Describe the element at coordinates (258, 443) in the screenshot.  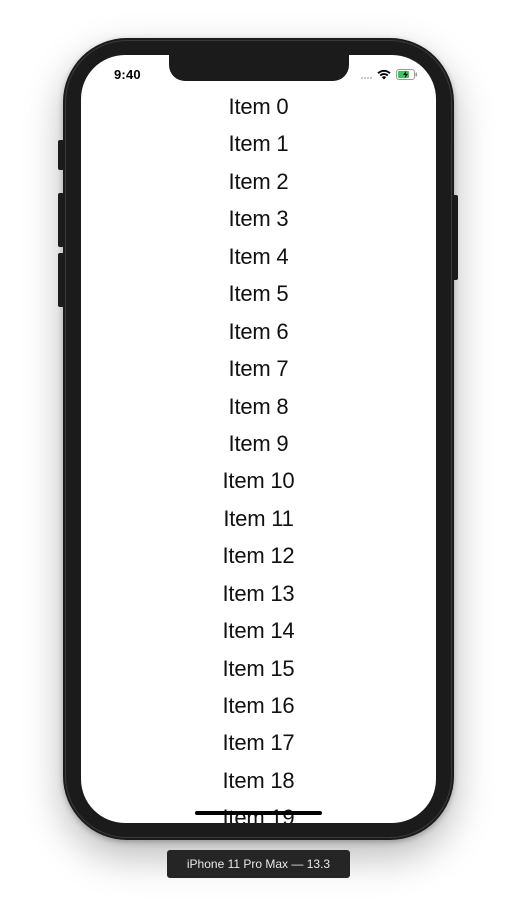
I see `list-item: Item 9` at that location.